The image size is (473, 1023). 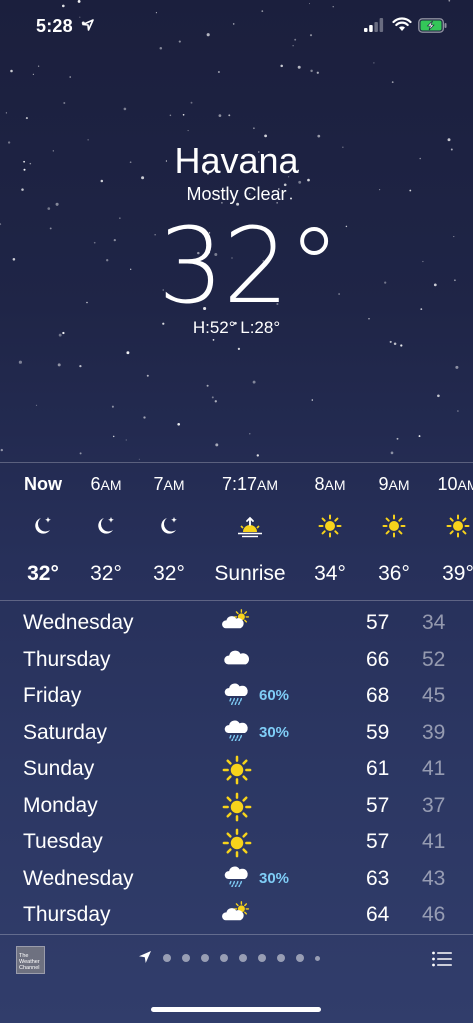 What do you see at coordinates (378, 914) in the screenshot?
I see `high-temperature: 64` at bounding box center [378, 914].